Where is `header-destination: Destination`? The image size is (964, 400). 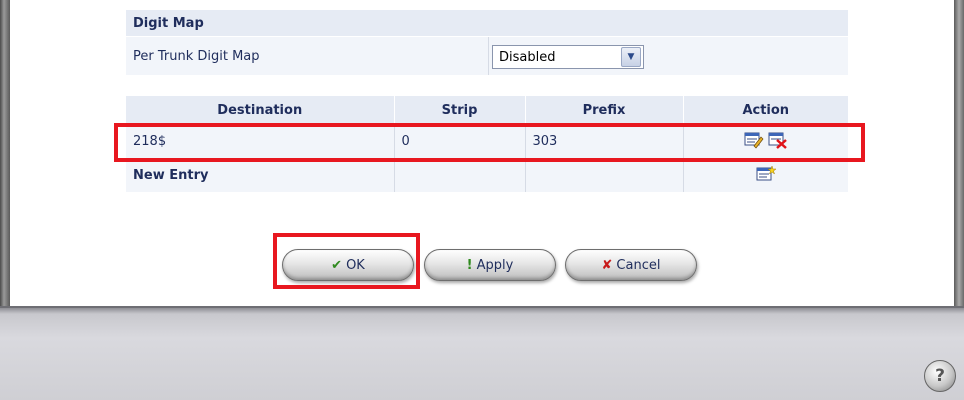 header-destination: Destination is located at coordinates (260, 110).